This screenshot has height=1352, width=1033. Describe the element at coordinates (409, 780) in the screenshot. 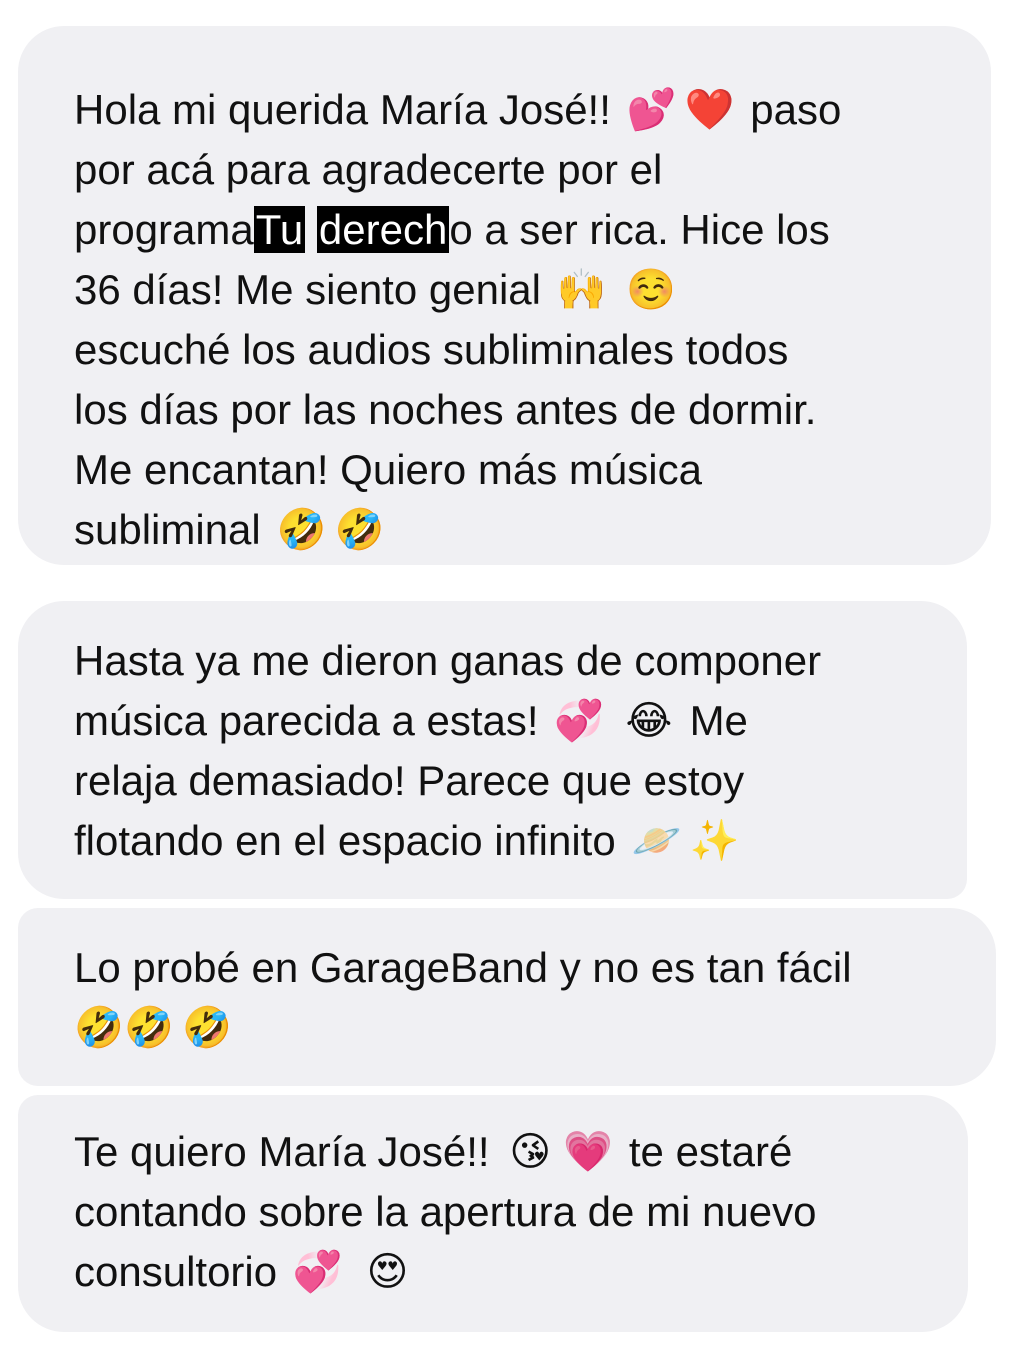

I see `message-text: relaja demasiado! Parece que estoy` at that location.